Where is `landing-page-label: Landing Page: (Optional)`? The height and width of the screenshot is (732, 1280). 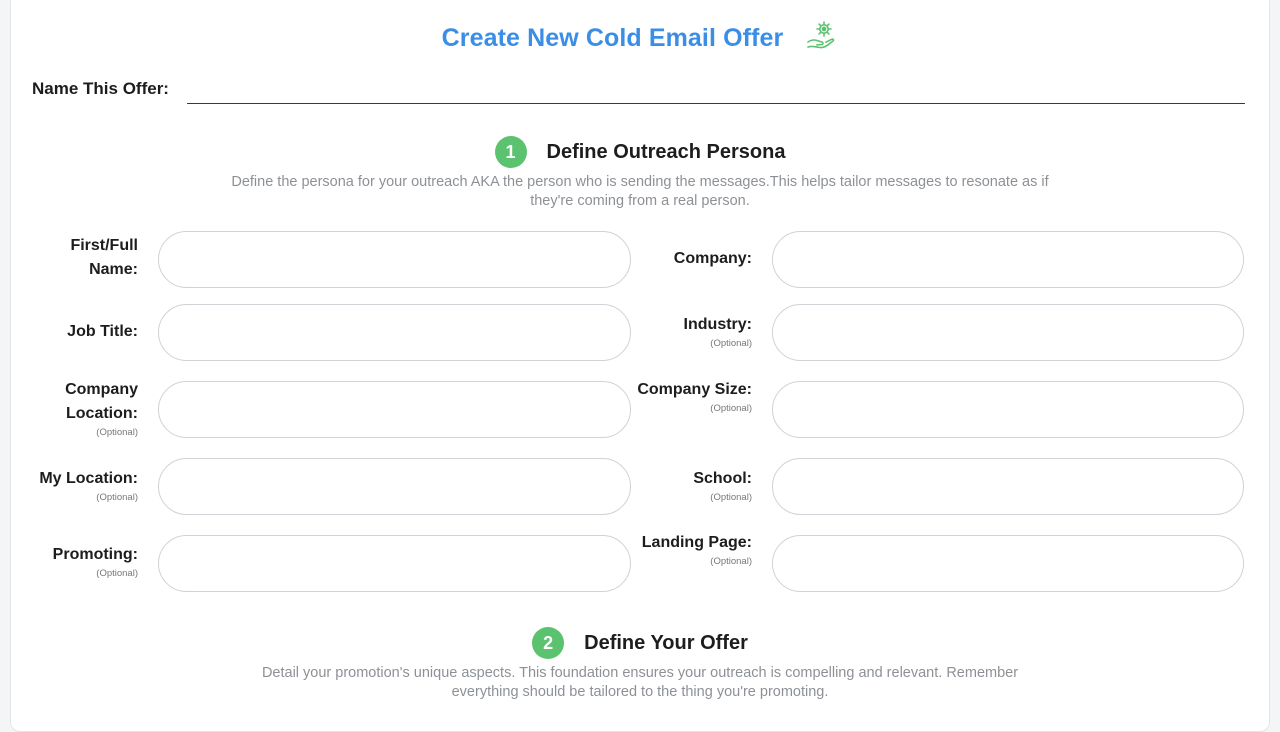 landing-page-label: Landing Page: (Optional) is located at coordinates (694, 549).